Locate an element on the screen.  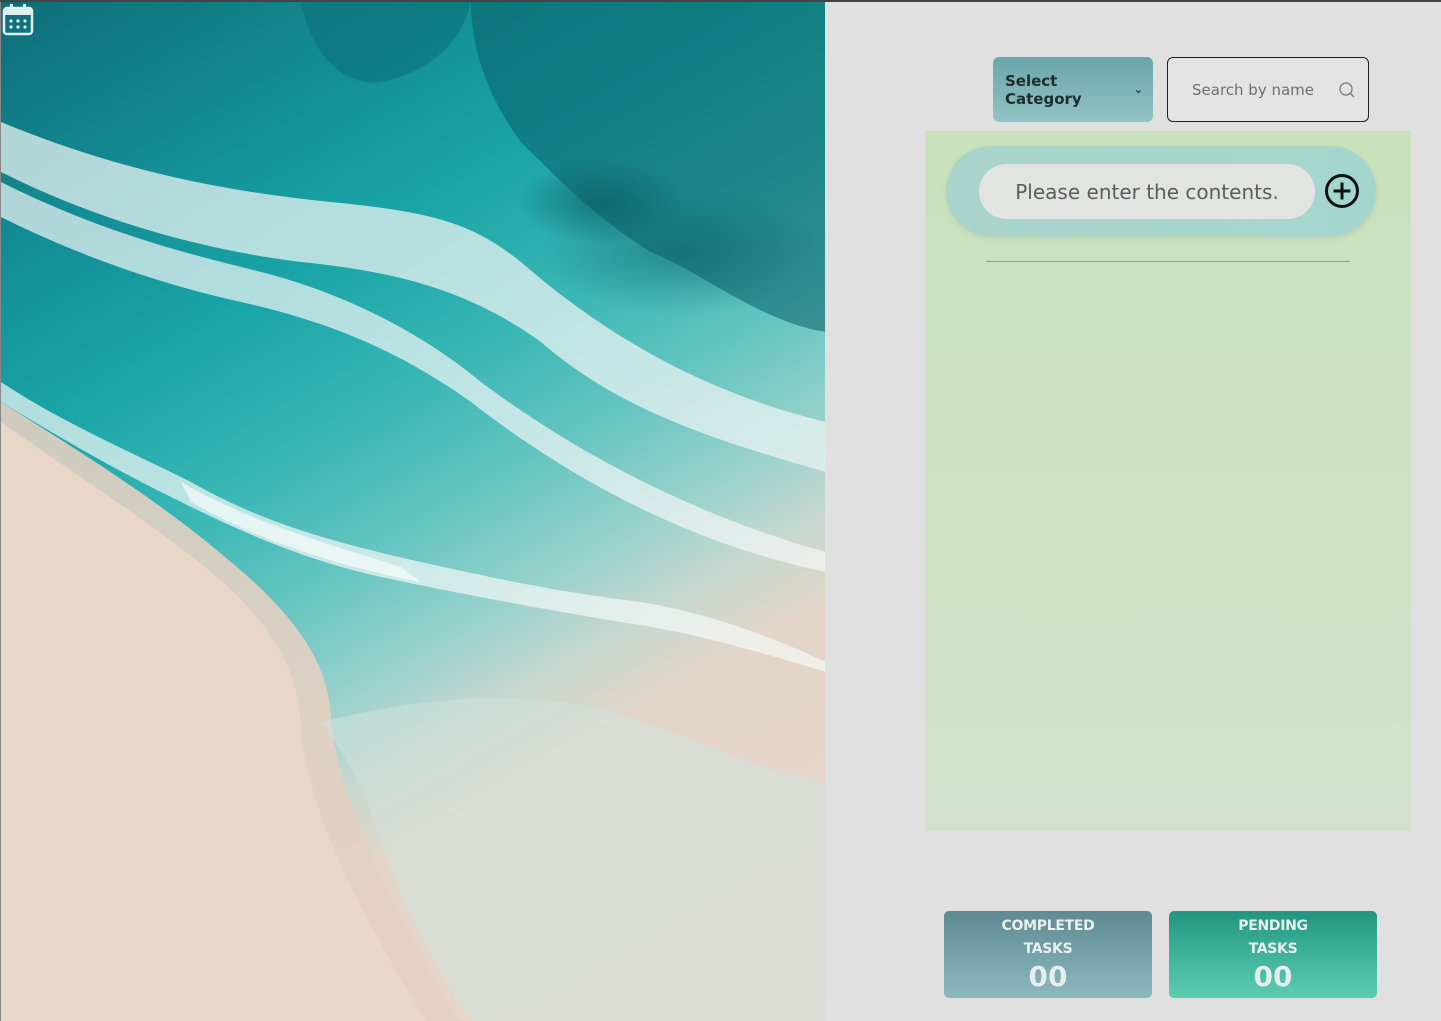
search-field is located at coordinates (1268, 89).